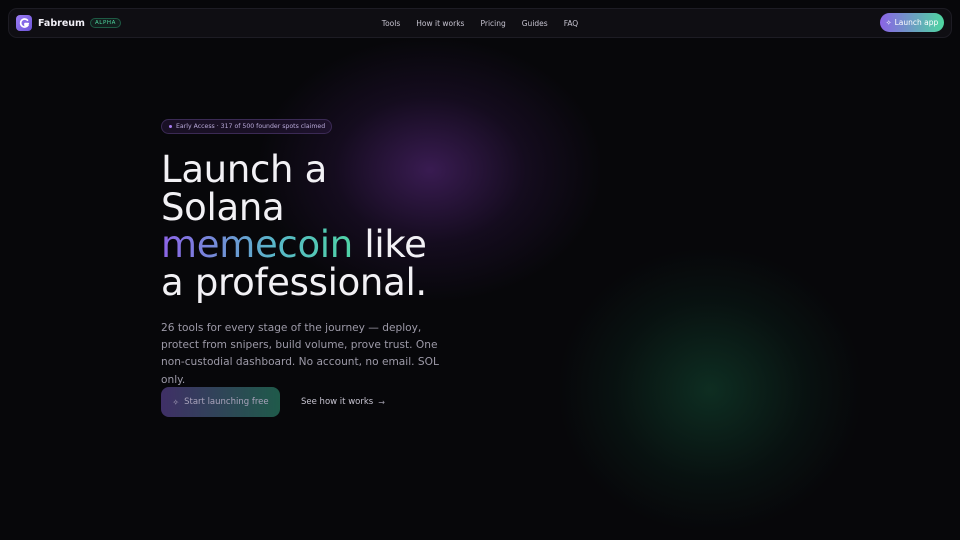  What do you see at coordinates (61, 23) in the screenshot?
I see `brand-name: Fabreum` at bounding box center [61, 23].